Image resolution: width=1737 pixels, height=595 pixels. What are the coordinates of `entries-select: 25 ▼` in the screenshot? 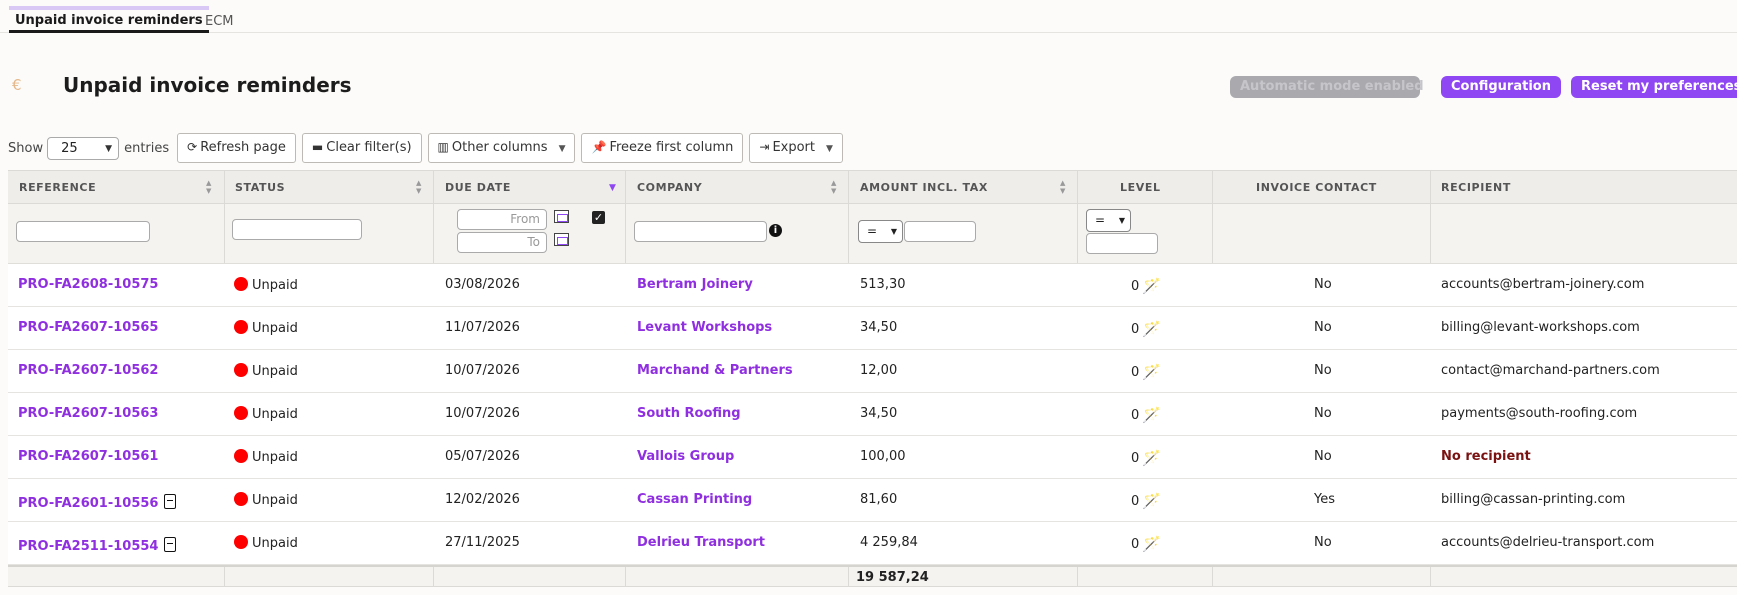 It's located at (83, 148).